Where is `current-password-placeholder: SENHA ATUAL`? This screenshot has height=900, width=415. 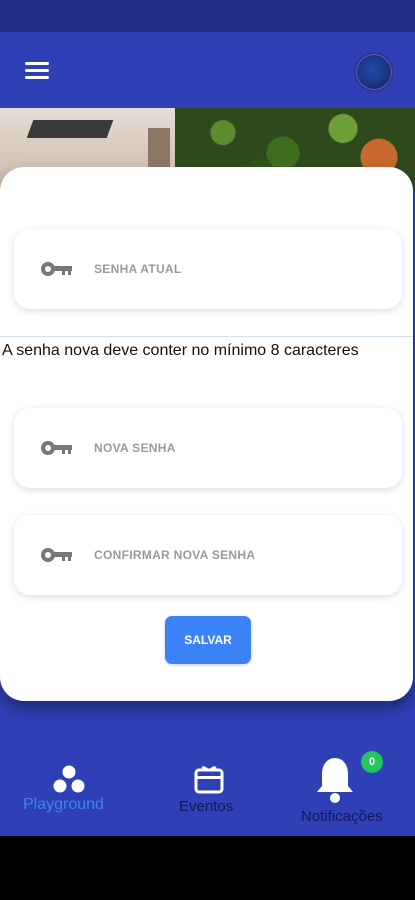 current-password-placeholder: SENHA ATUAL is located at coordinates (138, 269).